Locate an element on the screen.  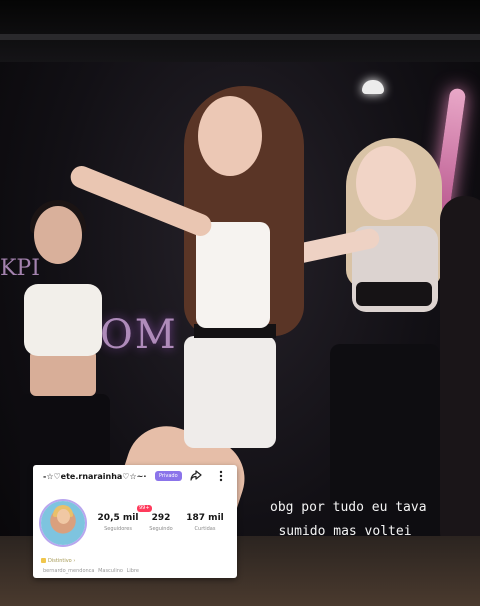
background-sign: OM is located at coordinates (139, 335).